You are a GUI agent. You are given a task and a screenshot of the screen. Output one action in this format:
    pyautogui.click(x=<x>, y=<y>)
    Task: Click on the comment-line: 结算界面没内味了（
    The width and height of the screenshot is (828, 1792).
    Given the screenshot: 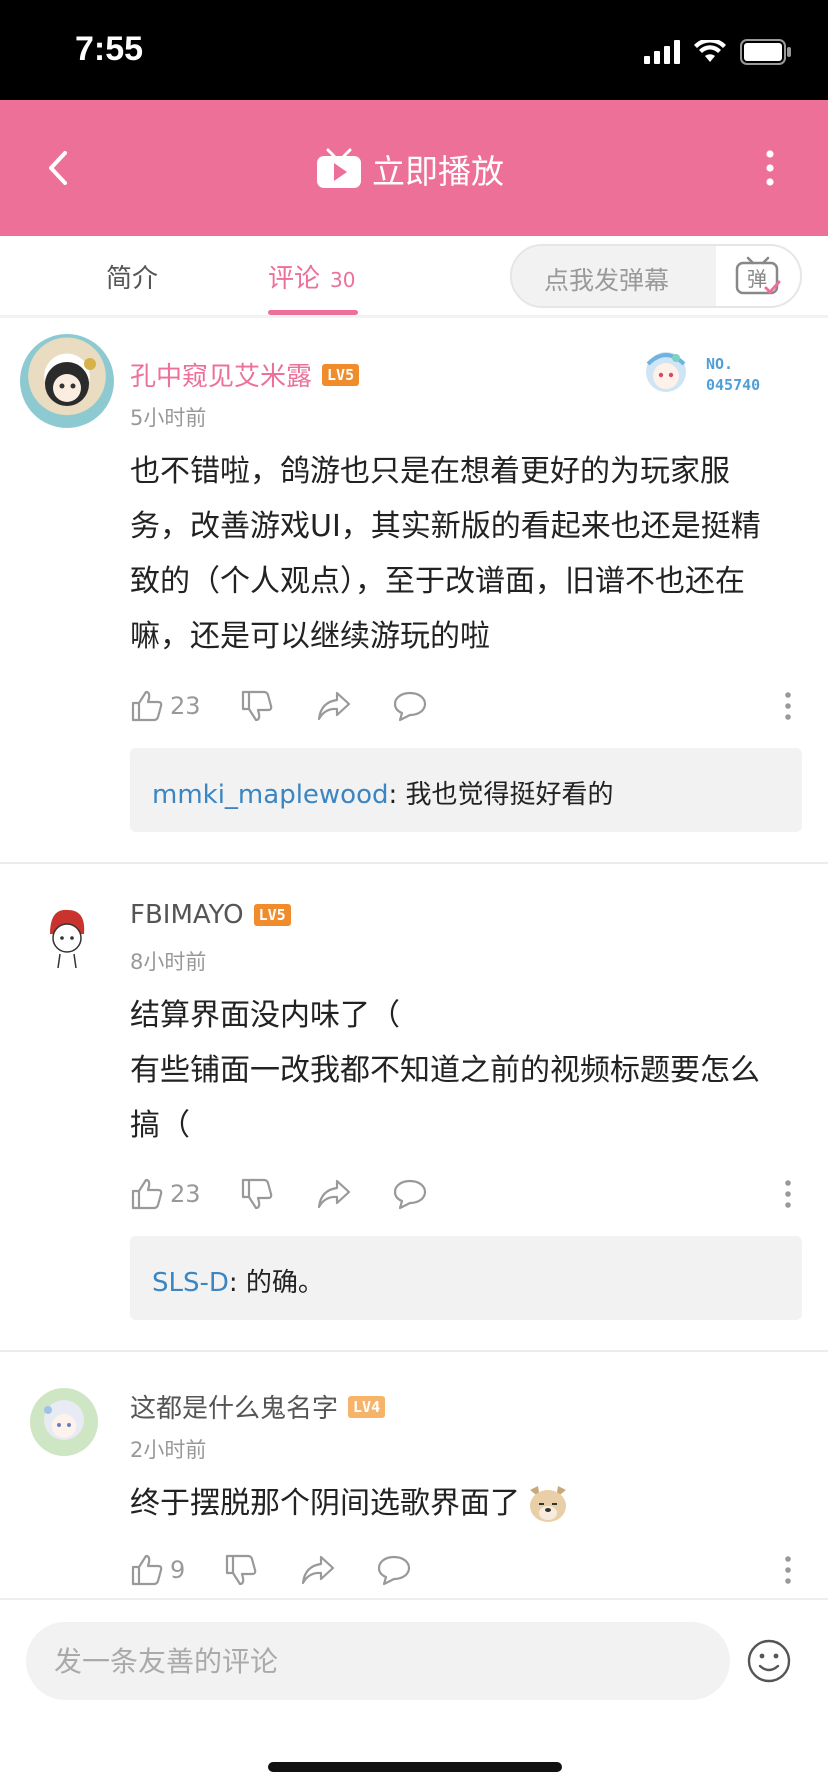 What is the action you would take?
    pyautogui.click(x=265, y=1015)
    